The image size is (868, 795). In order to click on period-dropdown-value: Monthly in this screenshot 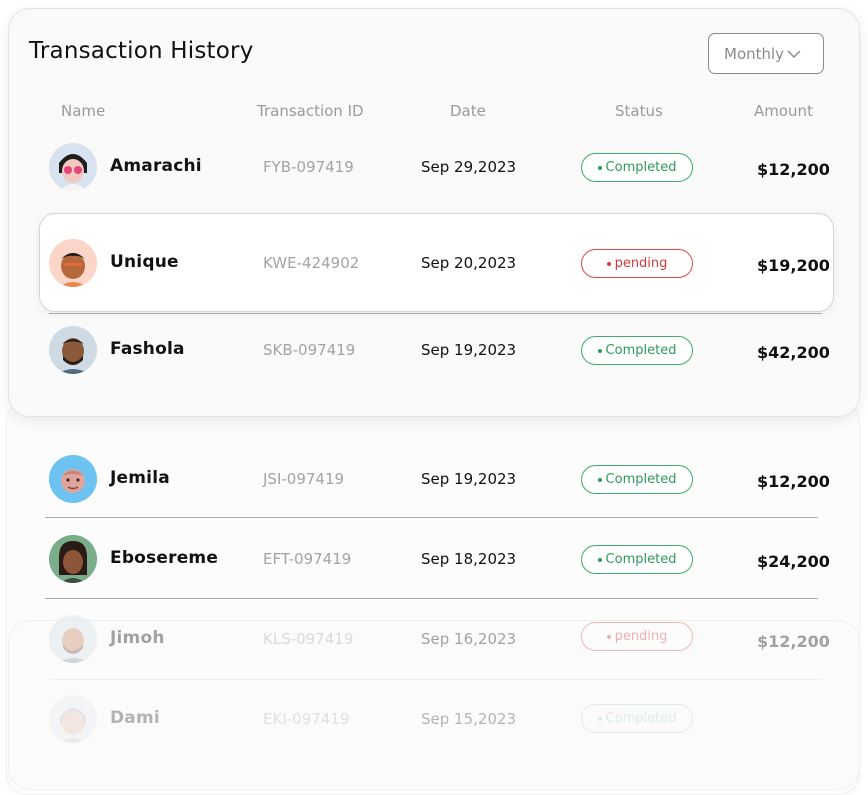, I will do `click(754, 53)`.